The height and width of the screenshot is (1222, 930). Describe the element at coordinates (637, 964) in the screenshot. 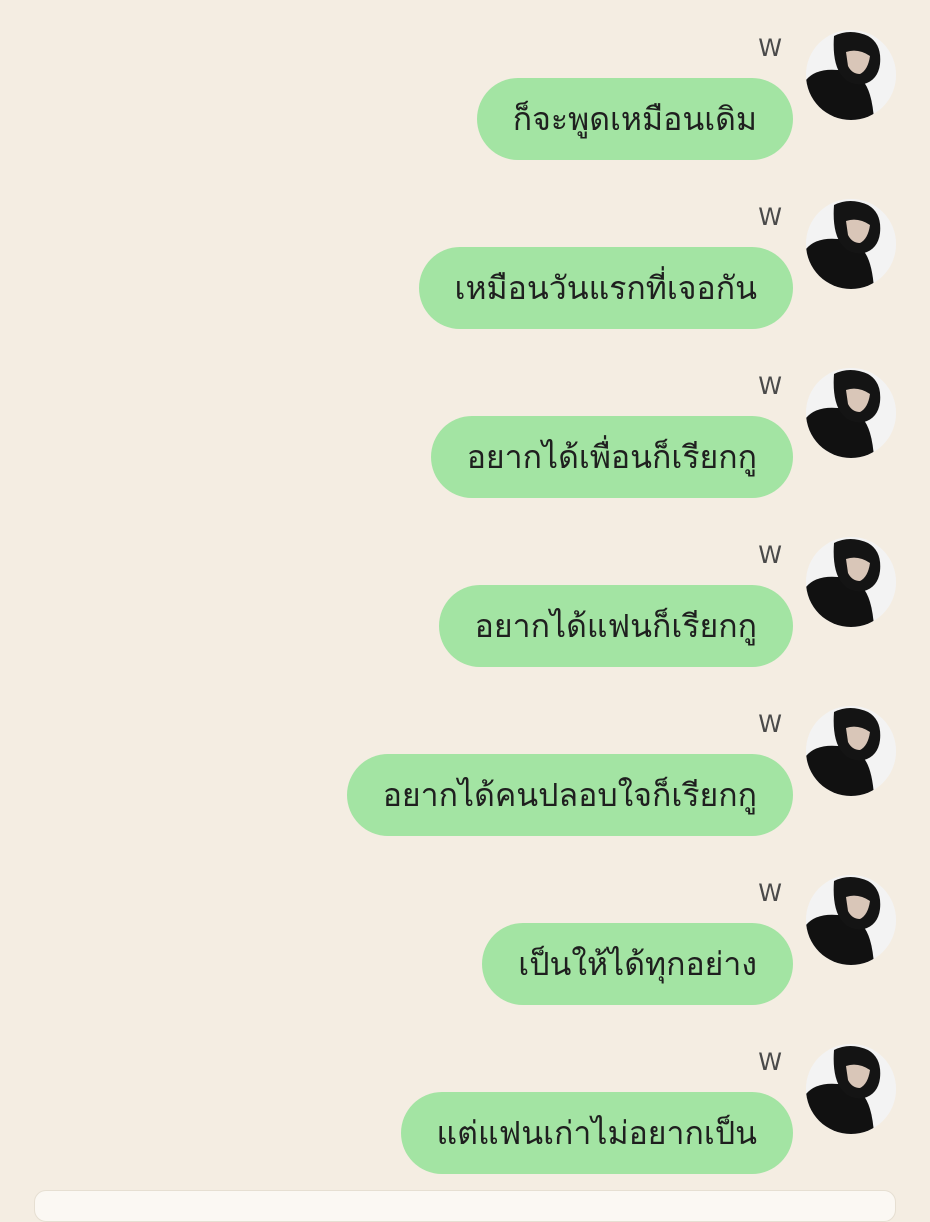

I see `message-bubble: เป็นให้ได้ทุกอย่าง` at that location.